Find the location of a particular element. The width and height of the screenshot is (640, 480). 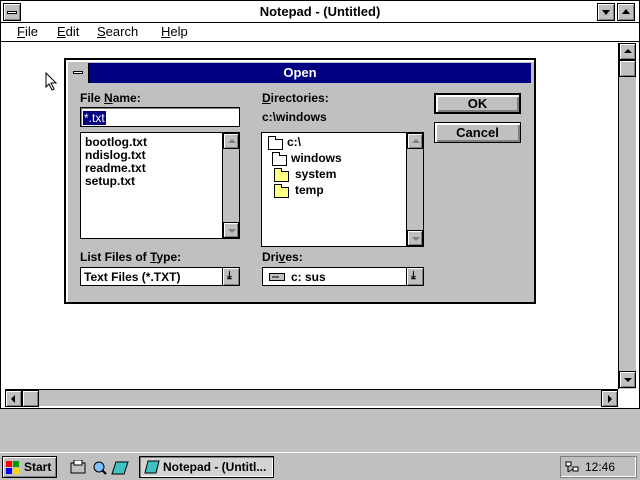

menu-file: File is located at coordinates (27, 31).